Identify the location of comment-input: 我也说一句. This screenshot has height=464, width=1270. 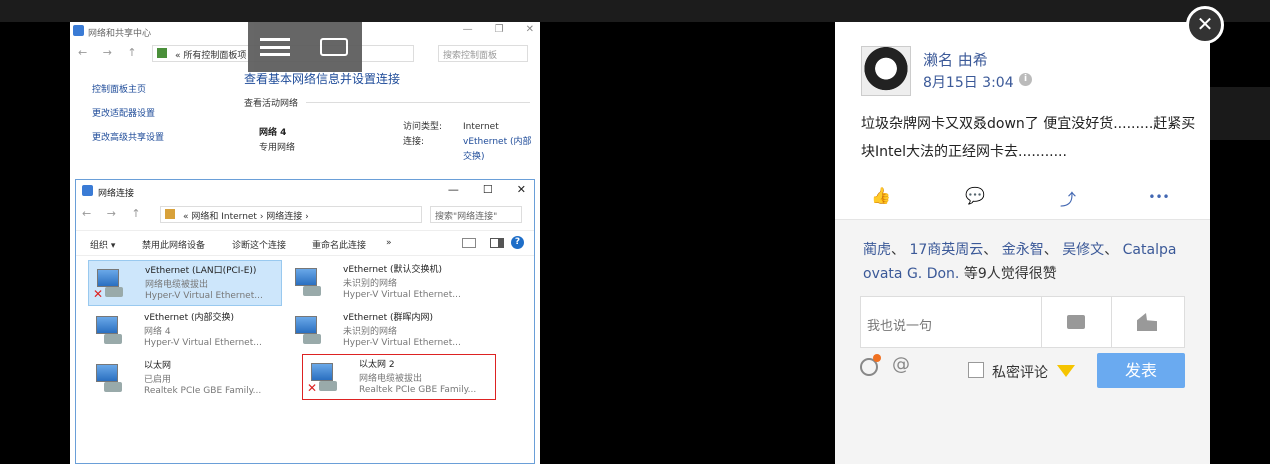
(899, 324).